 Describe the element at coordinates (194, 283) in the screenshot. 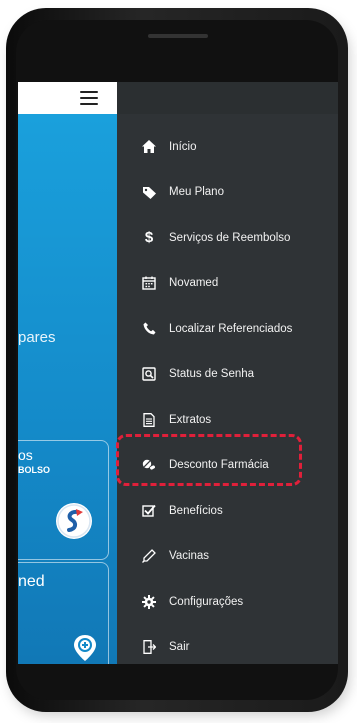

I see `menu-item-label: Novamed` at that location.